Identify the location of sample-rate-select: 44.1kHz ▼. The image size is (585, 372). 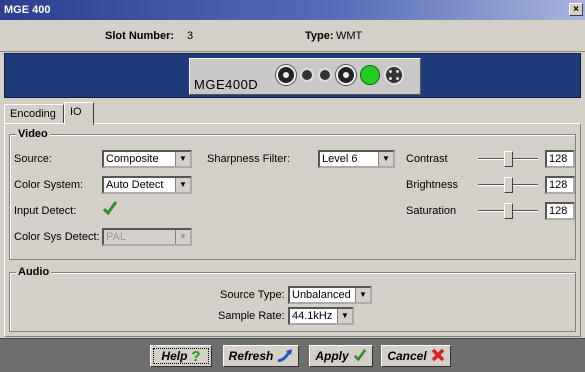
(321, 316).